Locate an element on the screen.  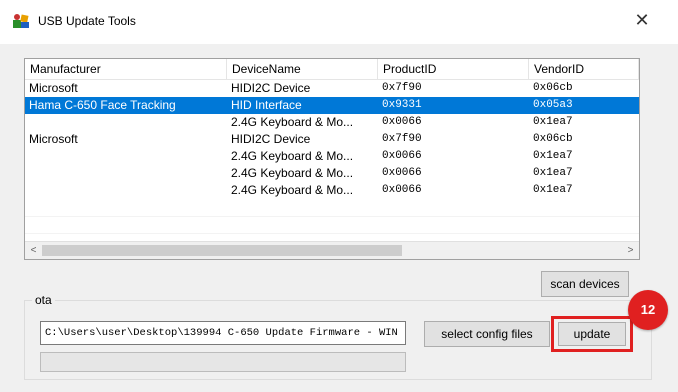
select-config-files-button: select config files is located at coordinates (487, 334).